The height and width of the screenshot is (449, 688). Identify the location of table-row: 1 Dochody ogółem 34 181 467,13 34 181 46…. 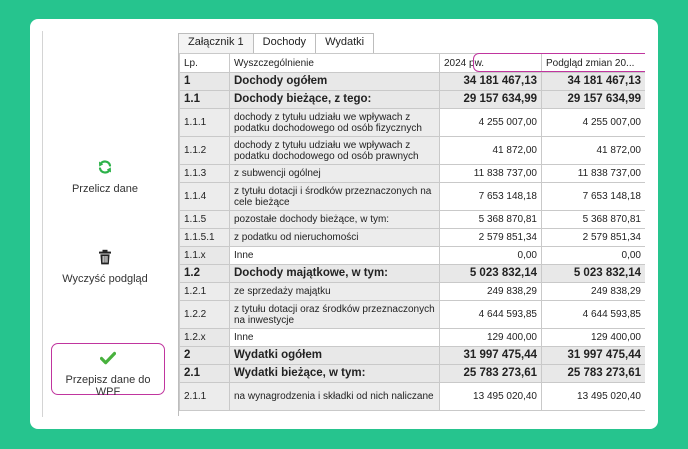
(412, 81).